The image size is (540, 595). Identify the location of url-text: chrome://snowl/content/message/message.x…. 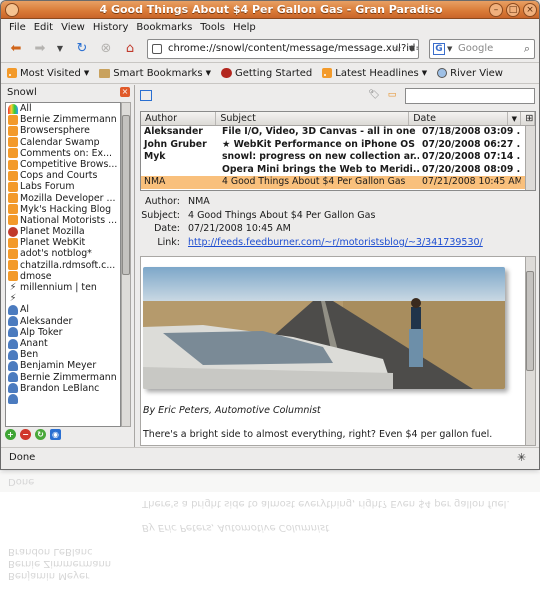
(293, 48).